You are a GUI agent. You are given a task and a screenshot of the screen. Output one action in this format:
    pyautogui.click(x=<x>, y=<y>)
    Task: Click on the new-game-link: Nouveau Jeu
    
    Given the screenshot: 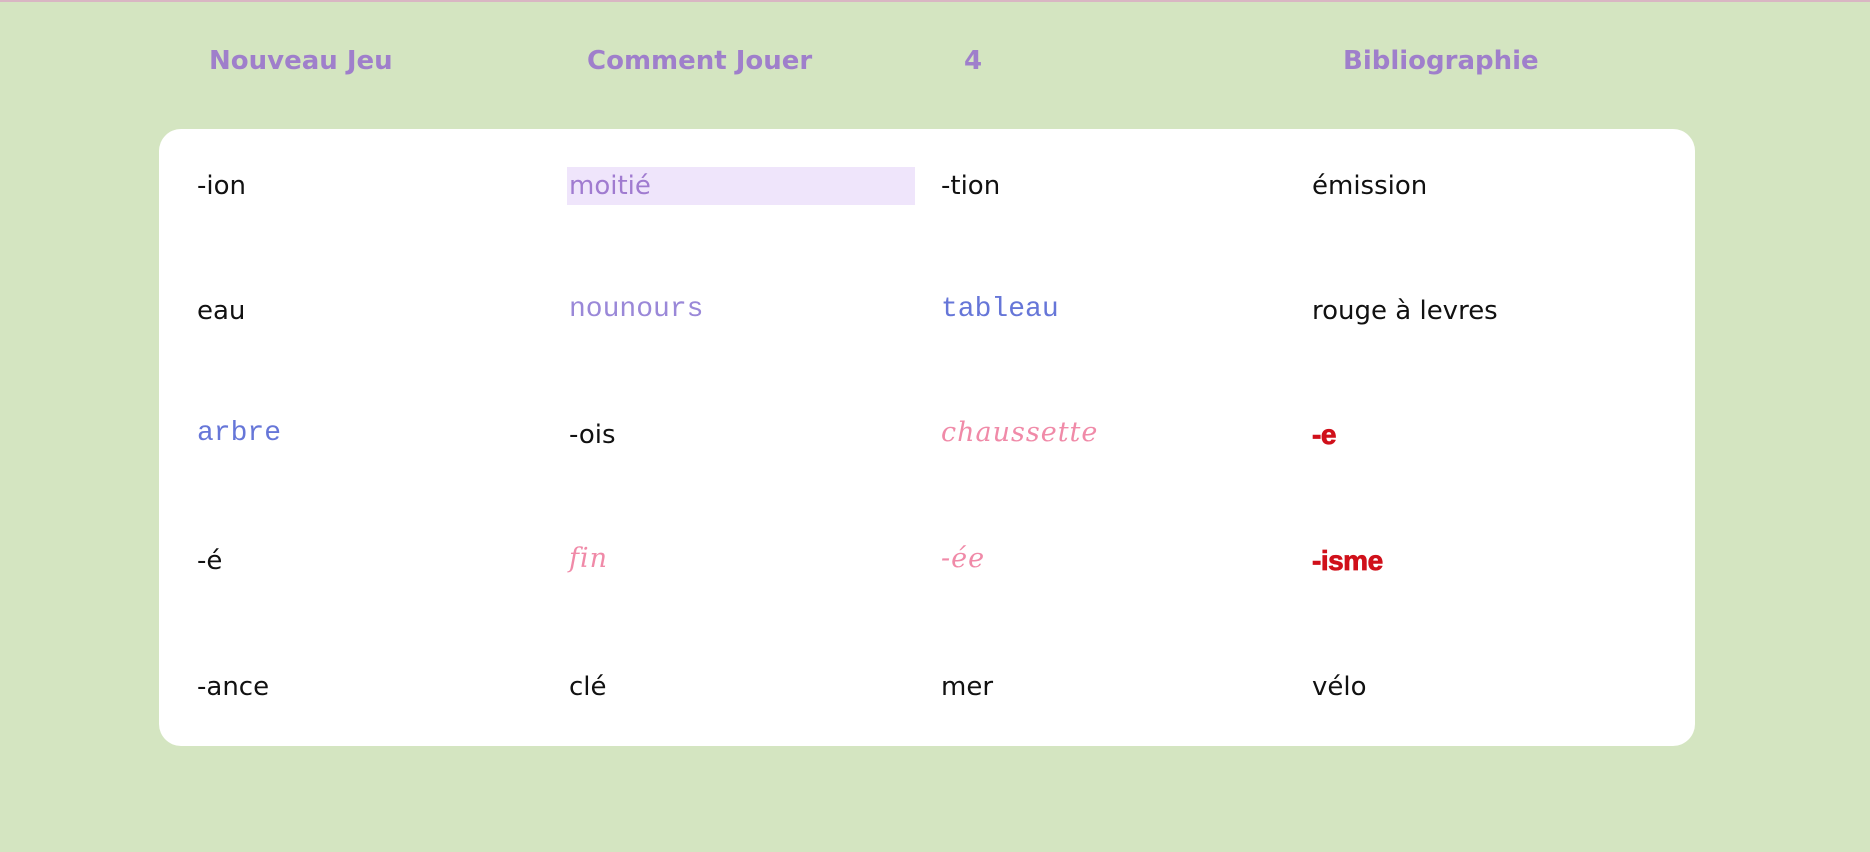 What is the action you would take?
    pyautogui.click(x=301, y=61)
    